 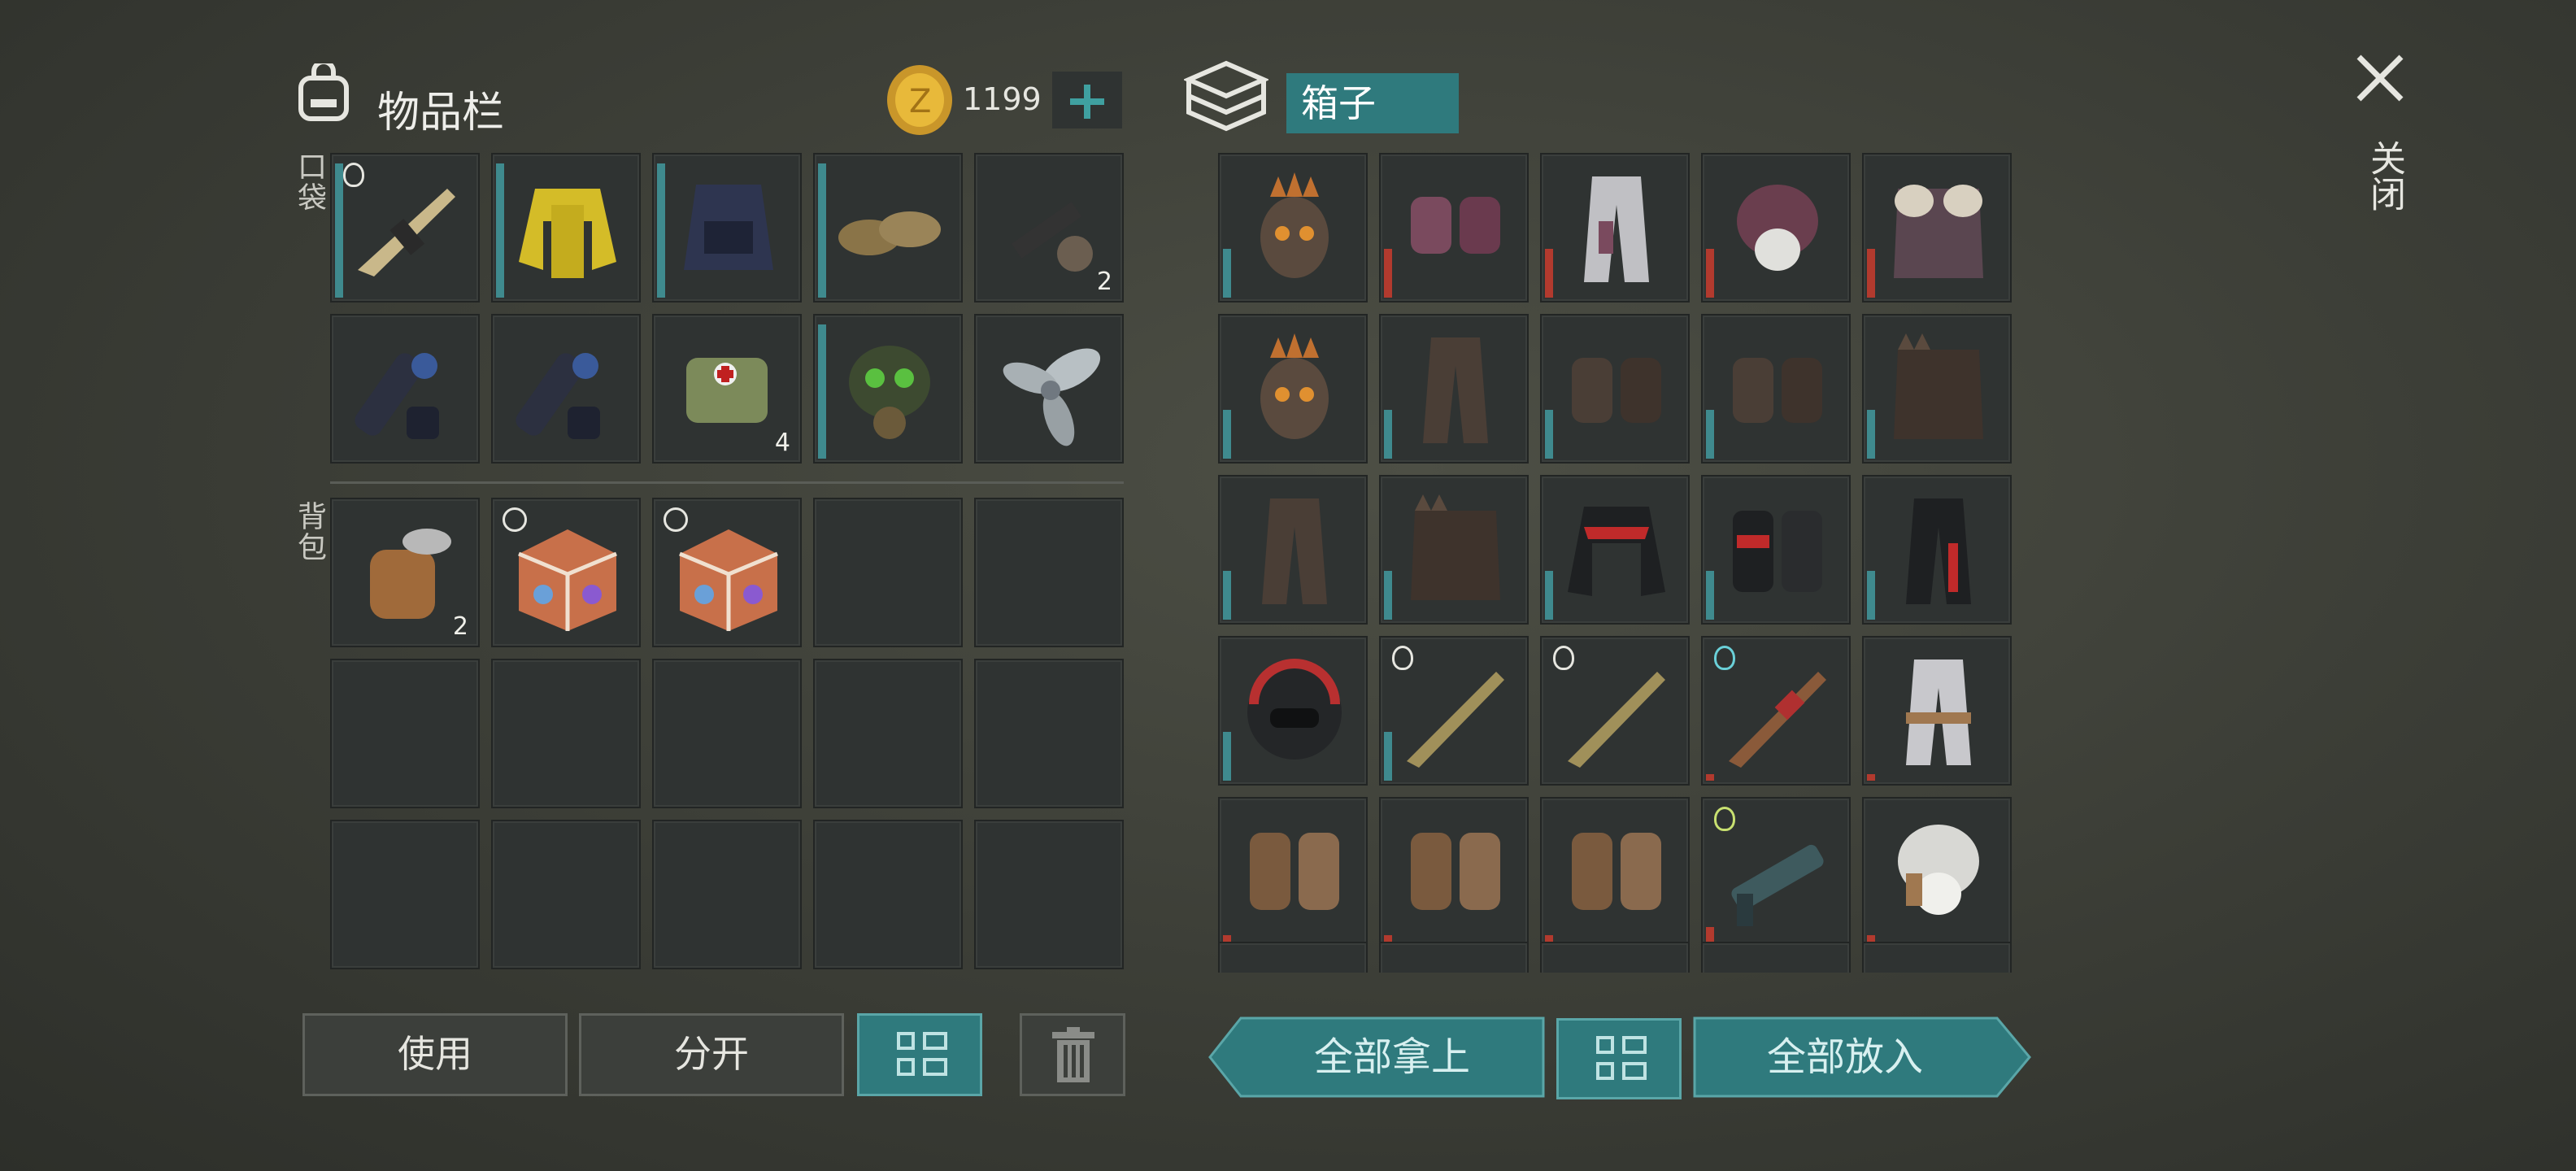 I want to click on take-all-label: 全部拿上, so click(x=1392, y=1057).